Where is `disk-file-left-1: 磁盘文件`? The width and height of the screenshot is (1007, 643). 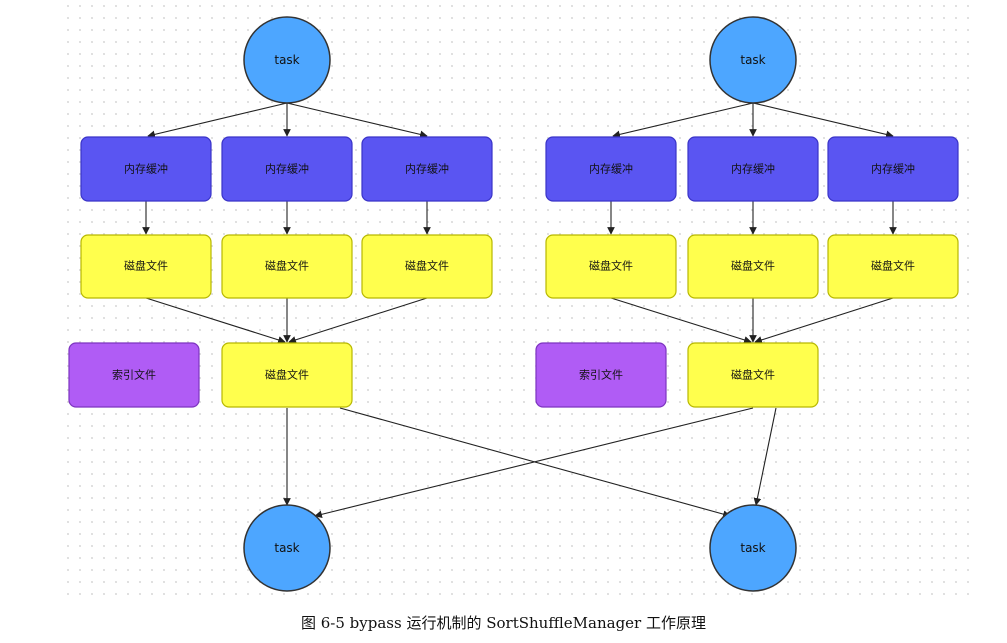 disk-file-left-1: 磁盘文件 is located at coordinates (146, 266).